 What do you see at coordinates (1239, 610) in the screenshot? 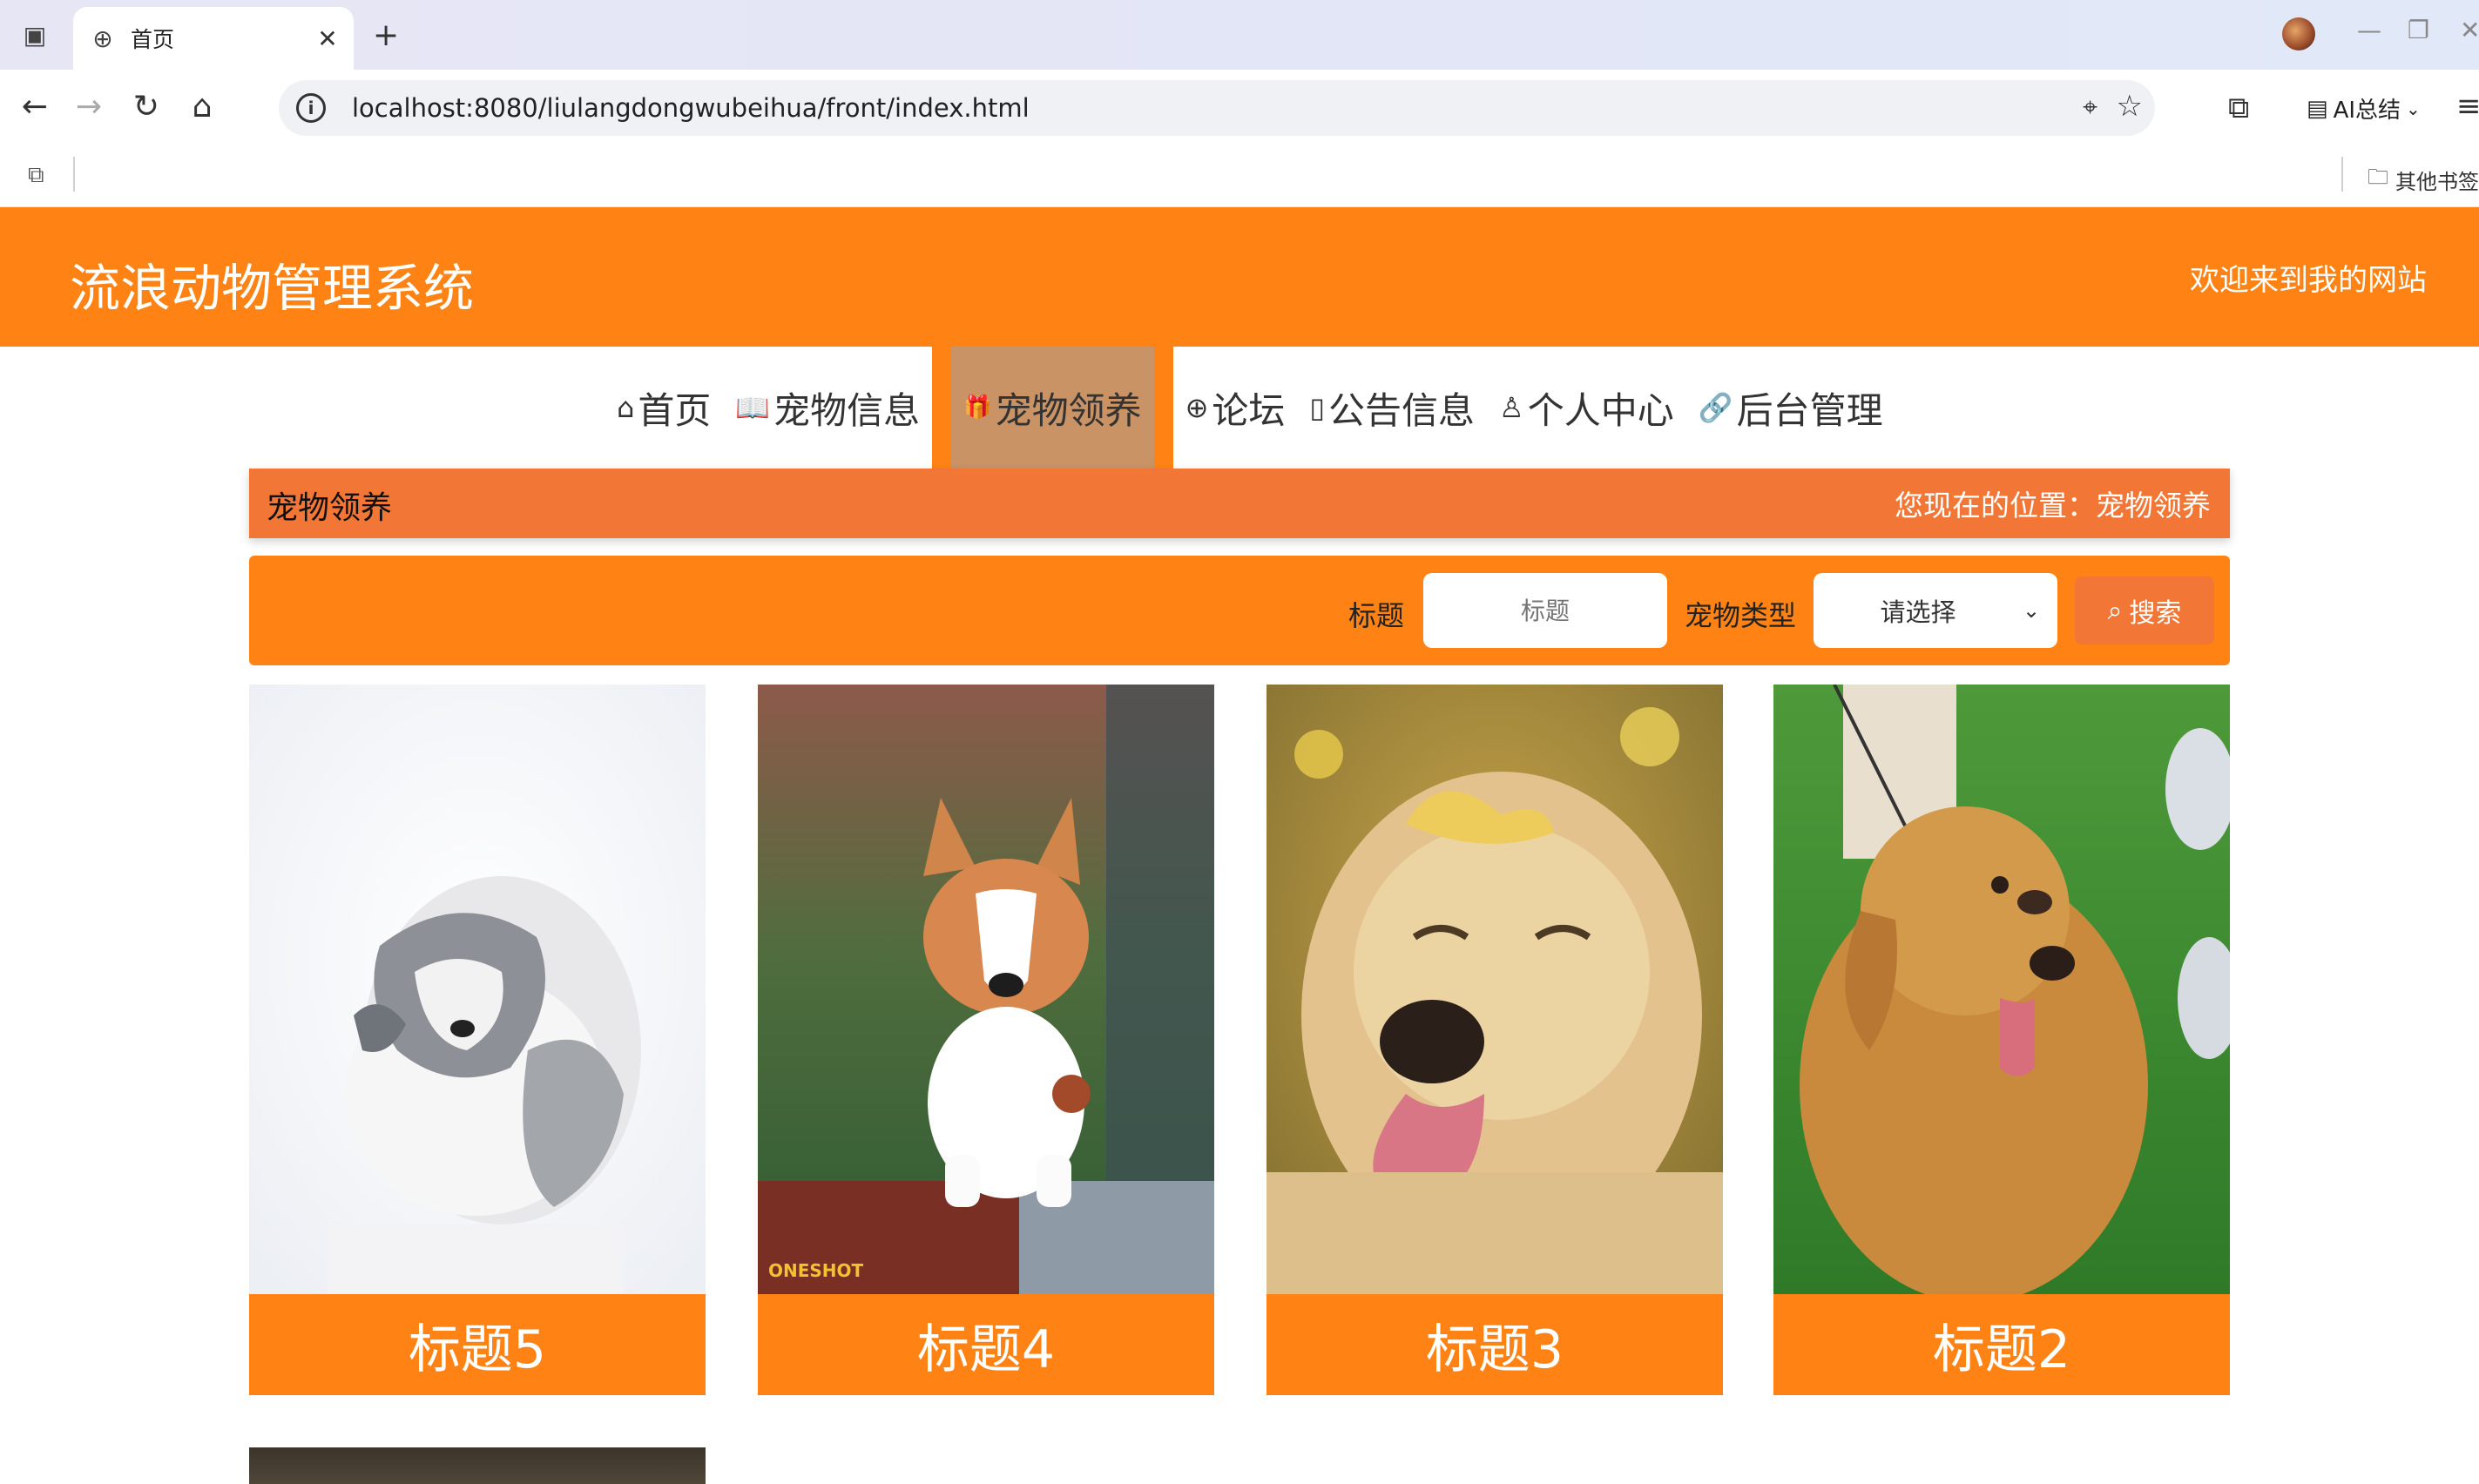
I see `search-bar: 标题 宠物类型 请选择 ⌄ ⌕ 搜索` at bounding box center [1239, 610].